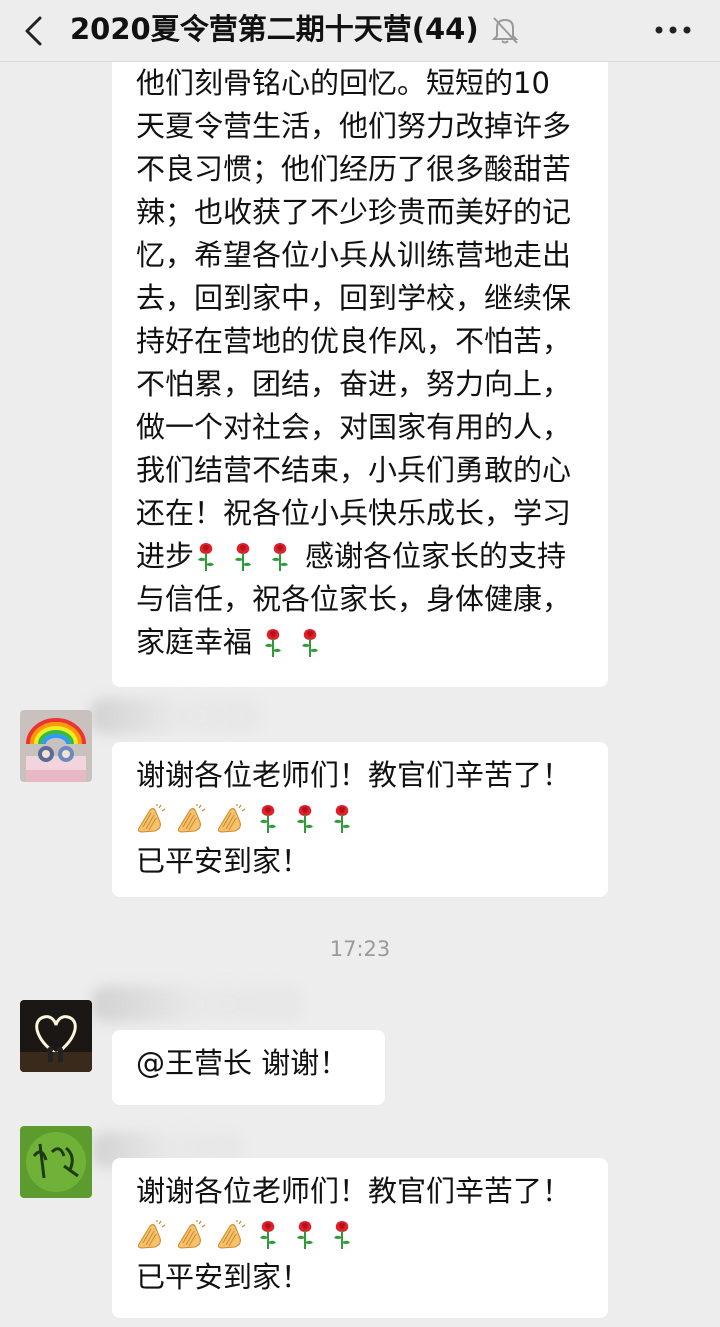 This screenshot has height=1327, width=720. I want to click on message-text: 家庭幸福, so click(194, 642).